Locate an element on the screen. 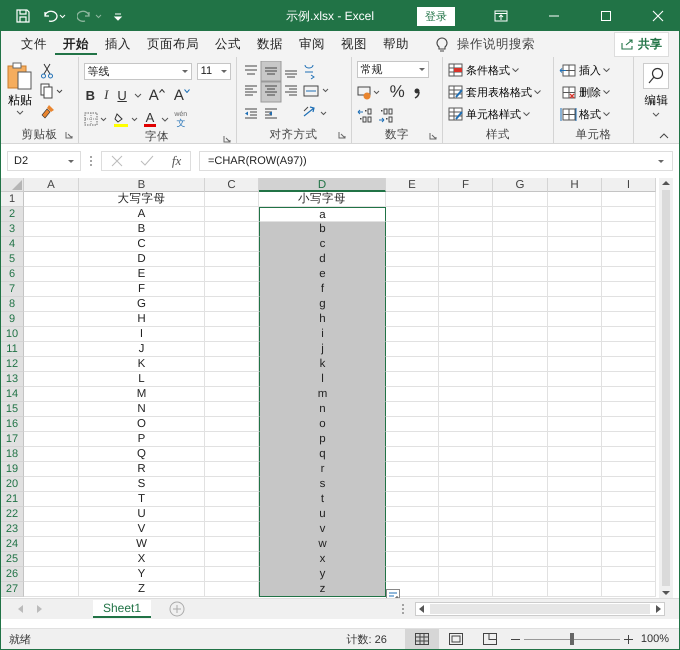  cells-menu-button: 删除 is located at coordinates (593, 92).